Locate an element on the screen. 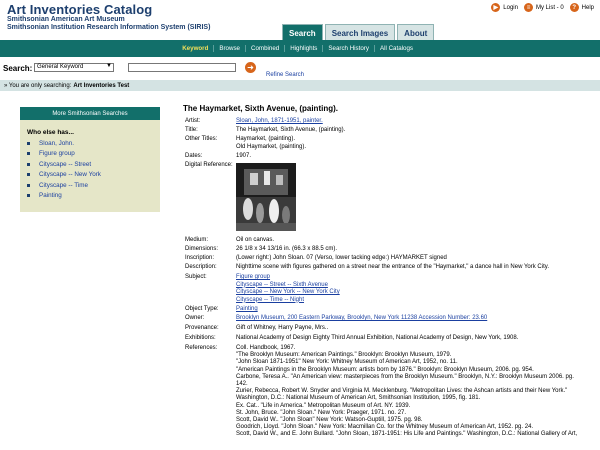  main-tabs: Search Search Images About is located at coordinates (358, 32).